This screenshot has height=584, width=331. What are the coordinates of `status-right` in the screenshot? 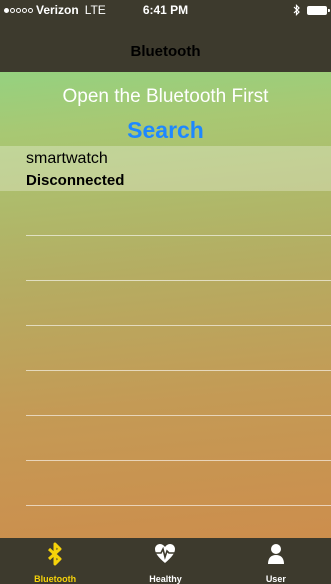 It's located at (311, 10).